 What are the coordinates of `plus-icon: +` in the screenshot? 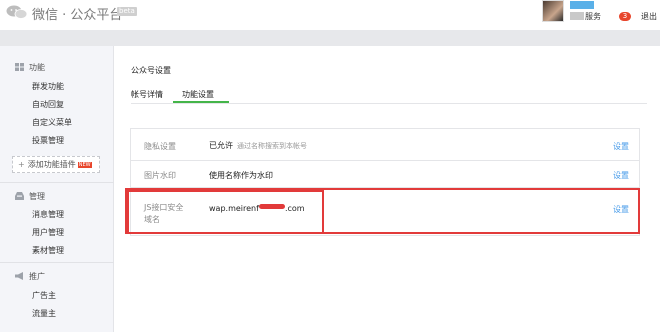 It's located at (21, 164).